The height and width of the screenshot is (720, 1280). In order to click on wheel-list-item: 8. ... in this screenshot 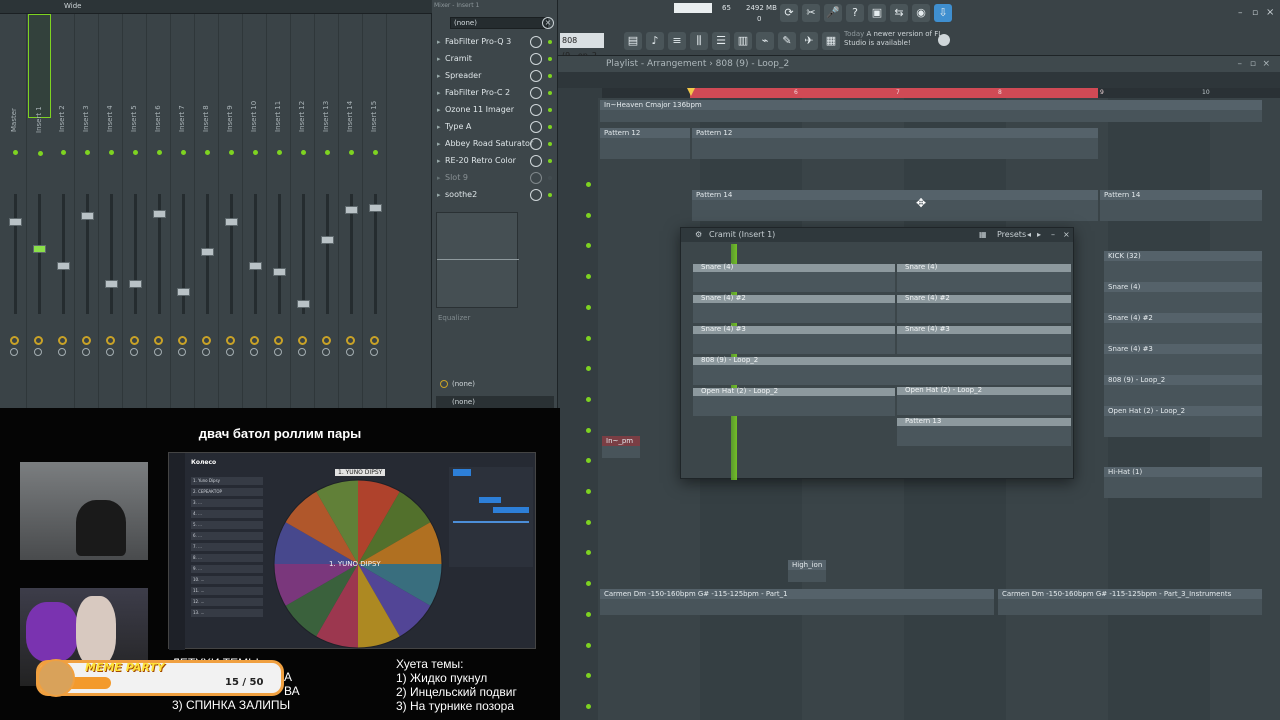, I will do `click(227, 558)`.